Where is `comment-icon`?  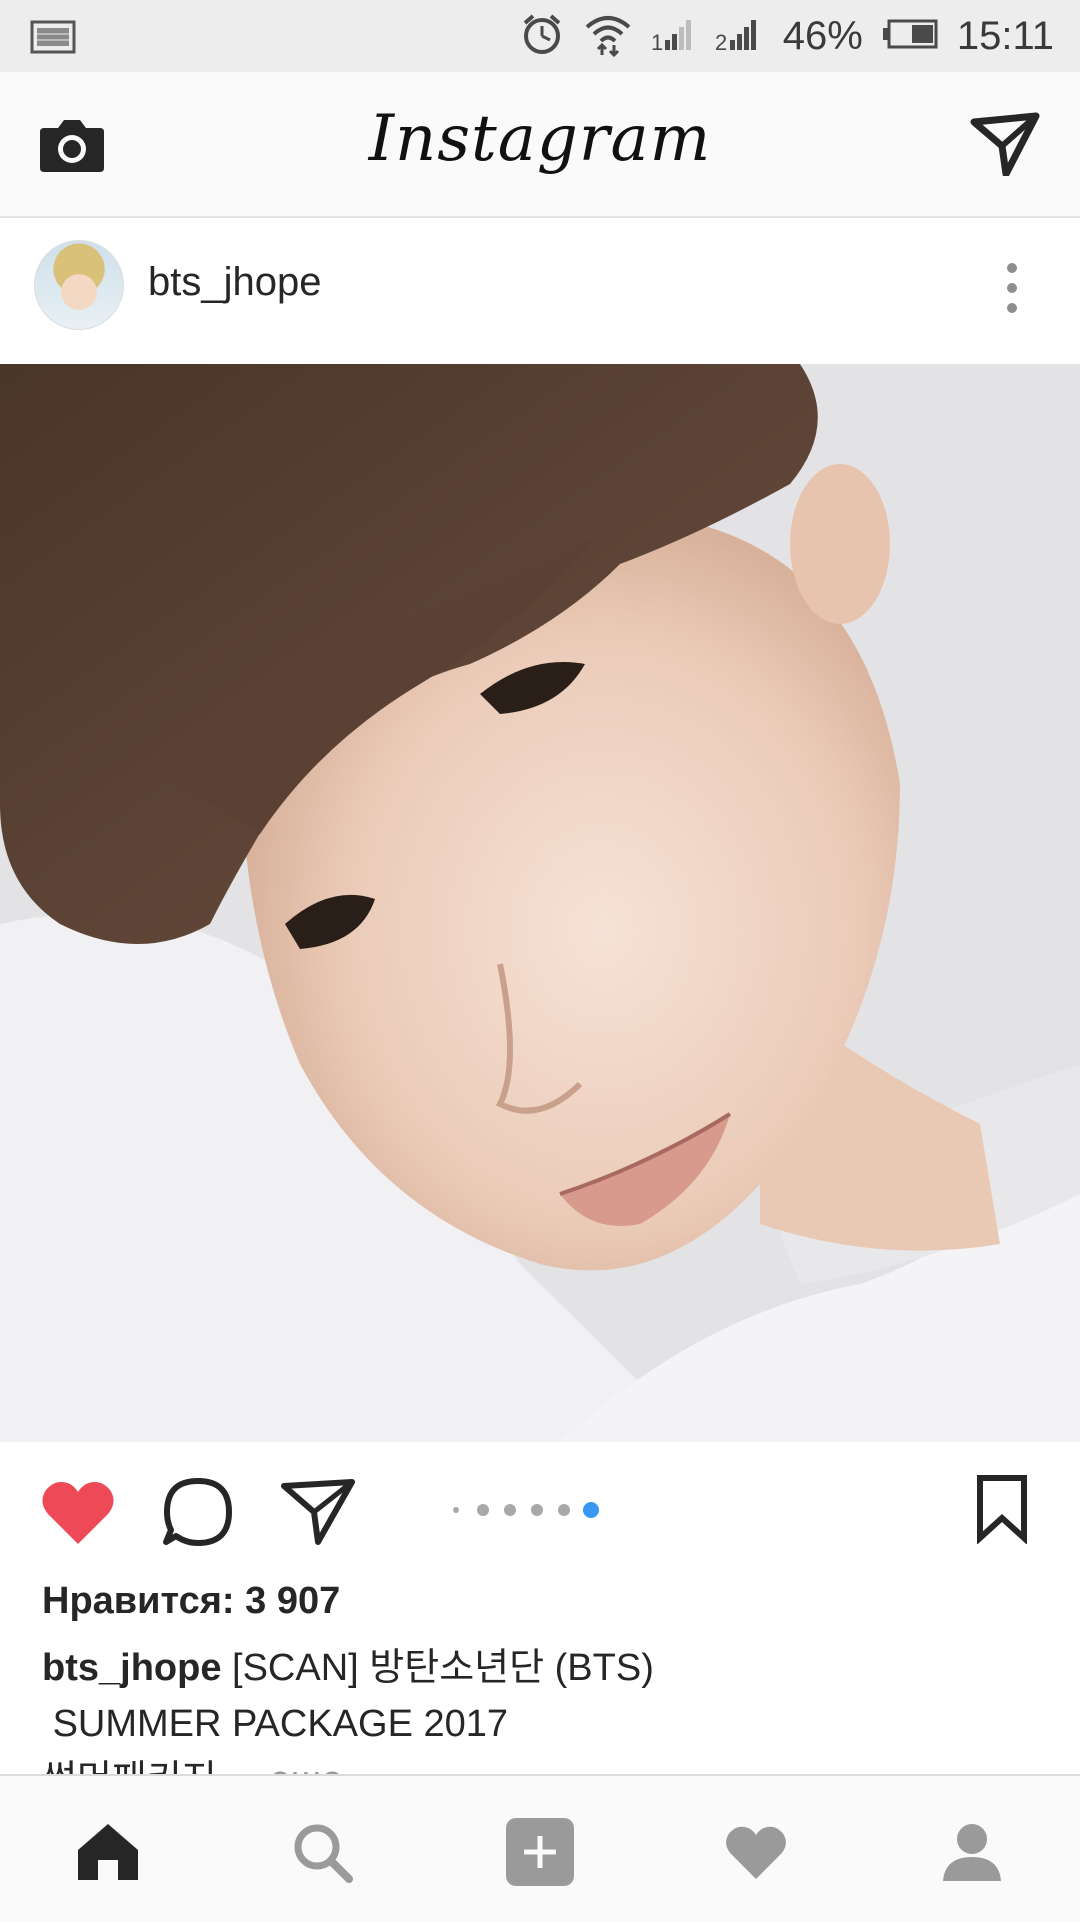
comment-icon is located at coordinates (198, 1514).